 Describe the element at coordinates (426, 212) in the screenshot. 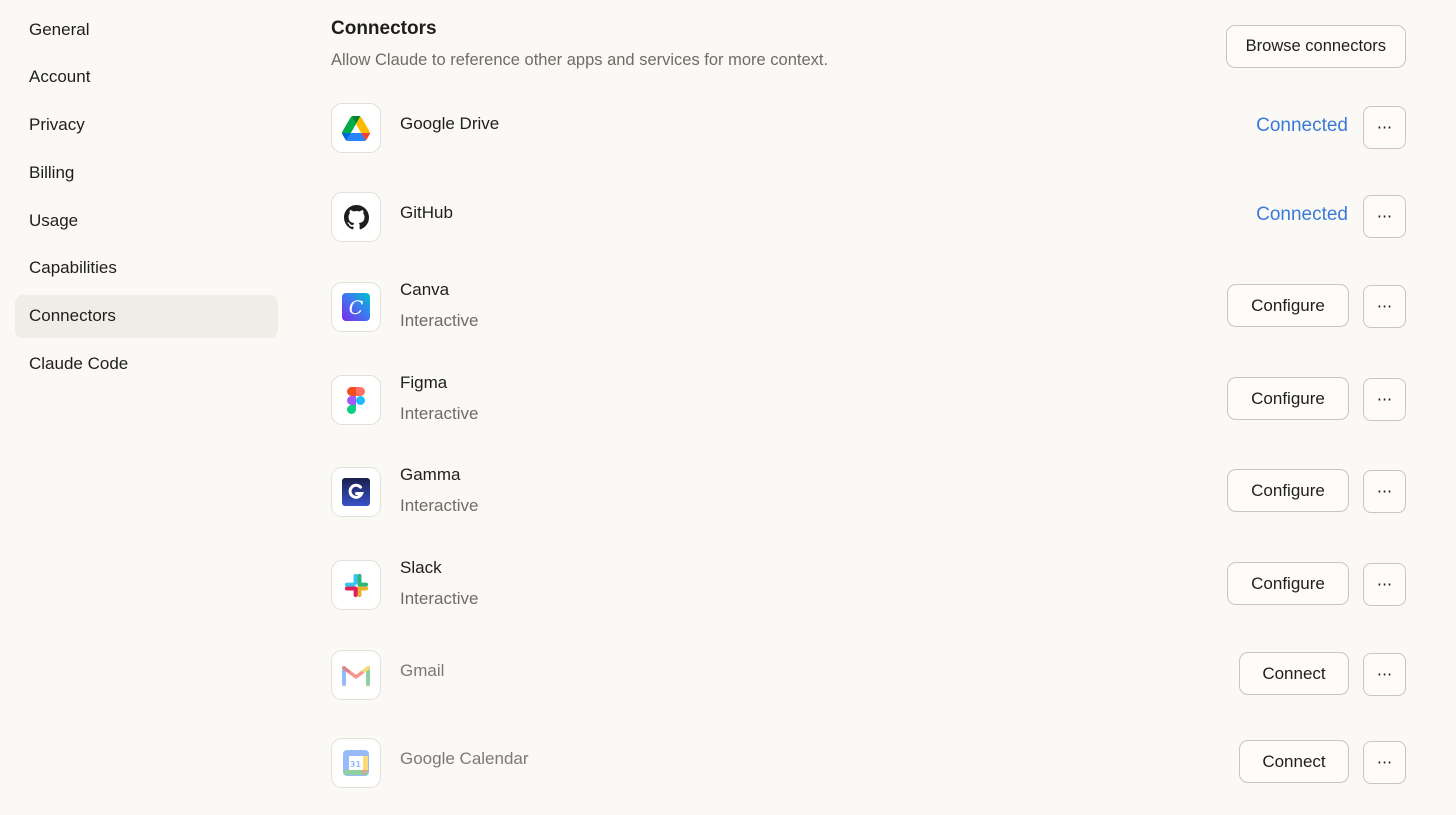

I see `connector-name: GitHub` at that location.